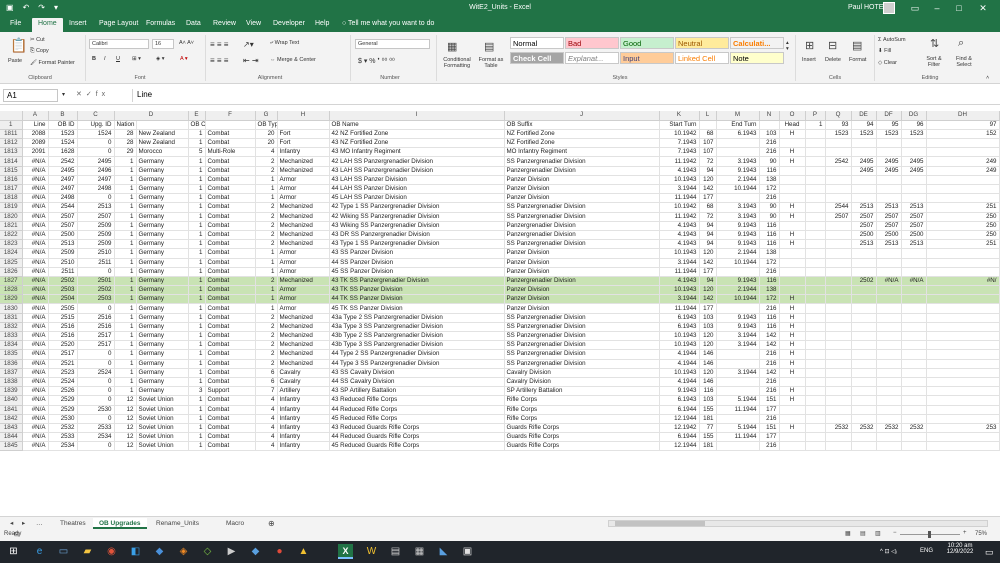 This screenshot has height=563, width=1000. Describe the element at coordinates (892, 40) in the screenshot. I see `autosum-button: Σ AutoSum` at that location.